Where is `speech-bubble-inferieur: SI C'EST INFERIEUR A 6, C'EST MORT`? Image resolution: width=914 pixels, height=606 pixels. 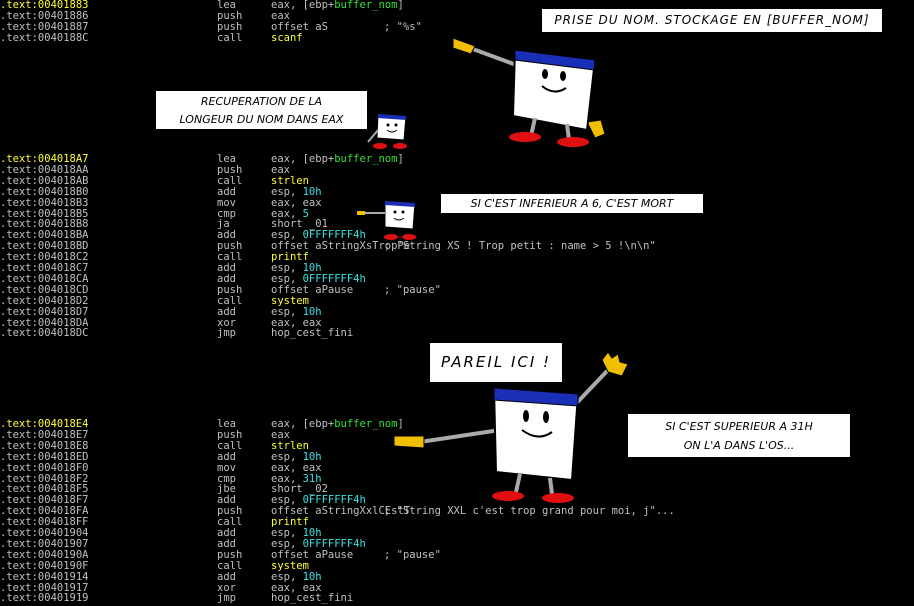 speech-bubble-inferieur: SI C'EST INFERIEUR A 6, C'EST MORT is located at coordinates (572, 203).